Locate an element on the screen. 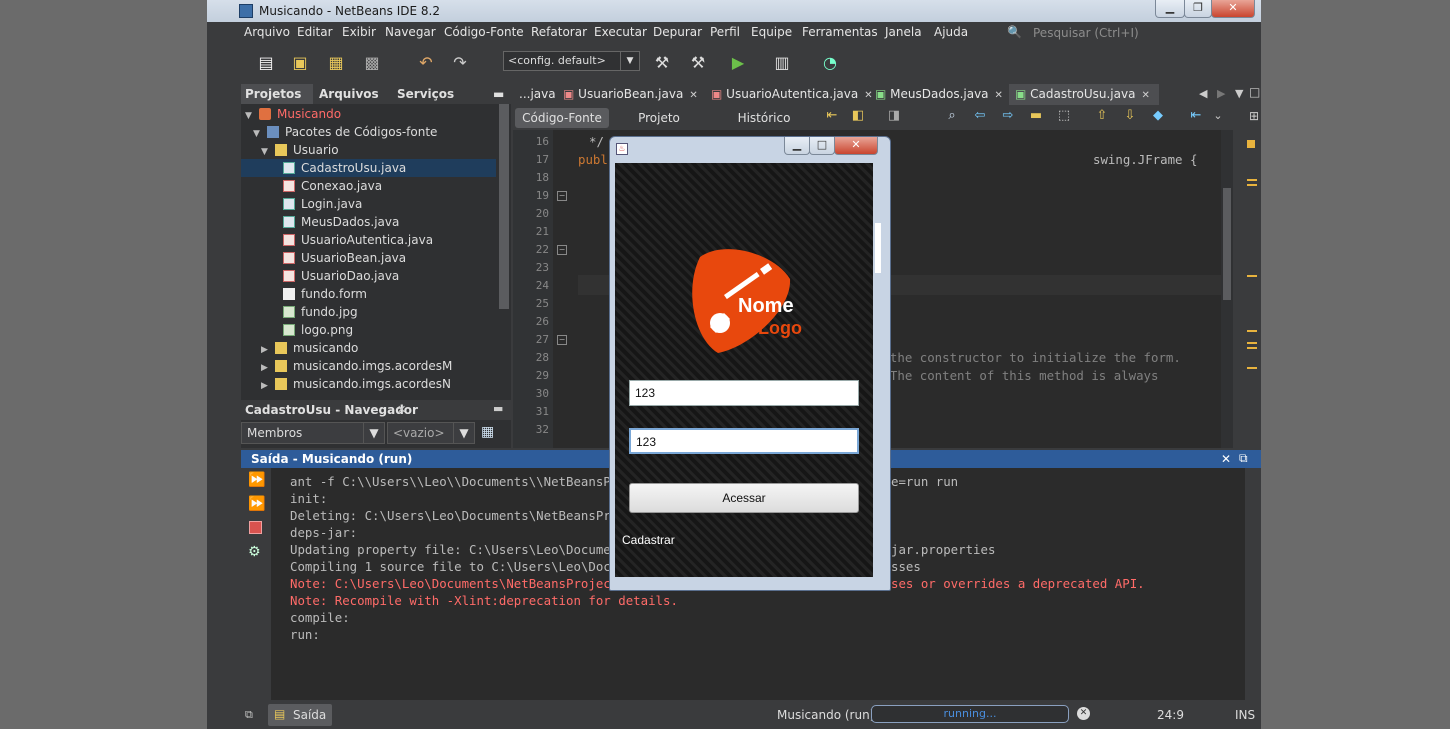 This screenshot has height=729, width=1450. redo-icon: ↷ is located at coordinates (460, 63).